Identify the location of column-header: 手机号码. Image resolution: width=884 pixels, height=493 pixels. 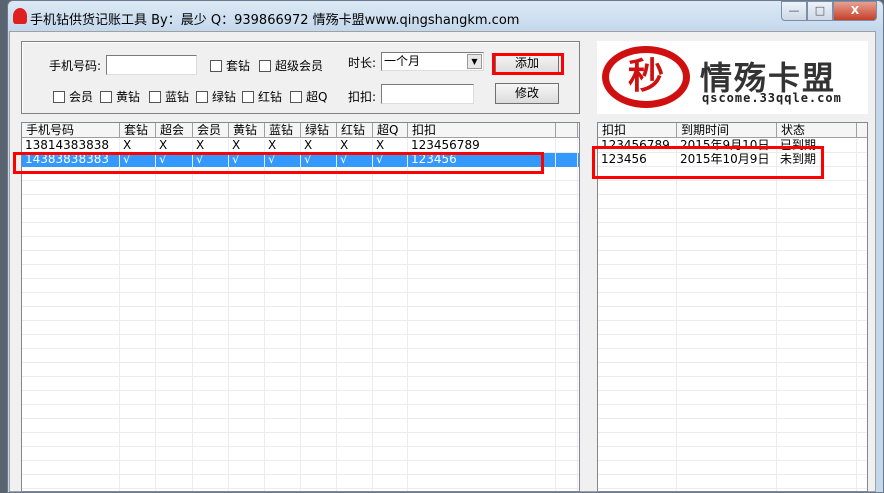
(71, 130).